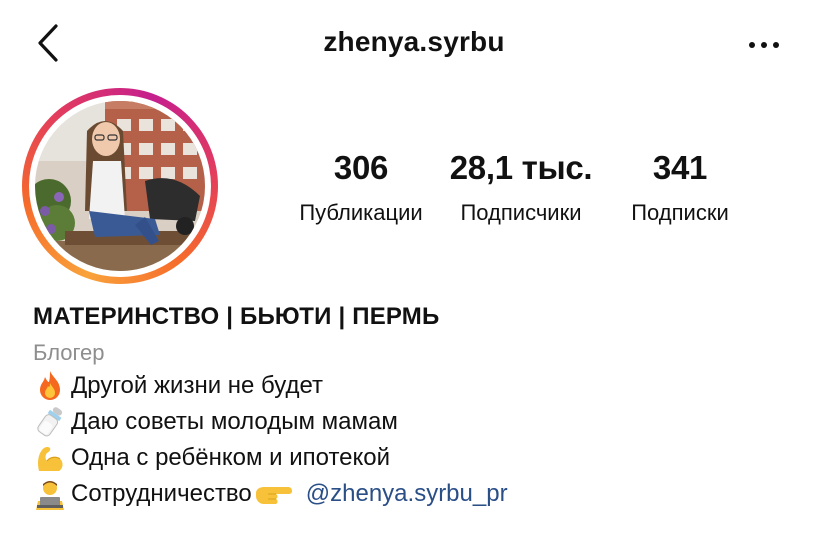 The width and height of the screenshot is (828, 542). What do you see at coordinates (521, 188) in the screenshot?
I see `stat-followers: 28,1 тыс. Подписчики` at bounding box center [521, 188].